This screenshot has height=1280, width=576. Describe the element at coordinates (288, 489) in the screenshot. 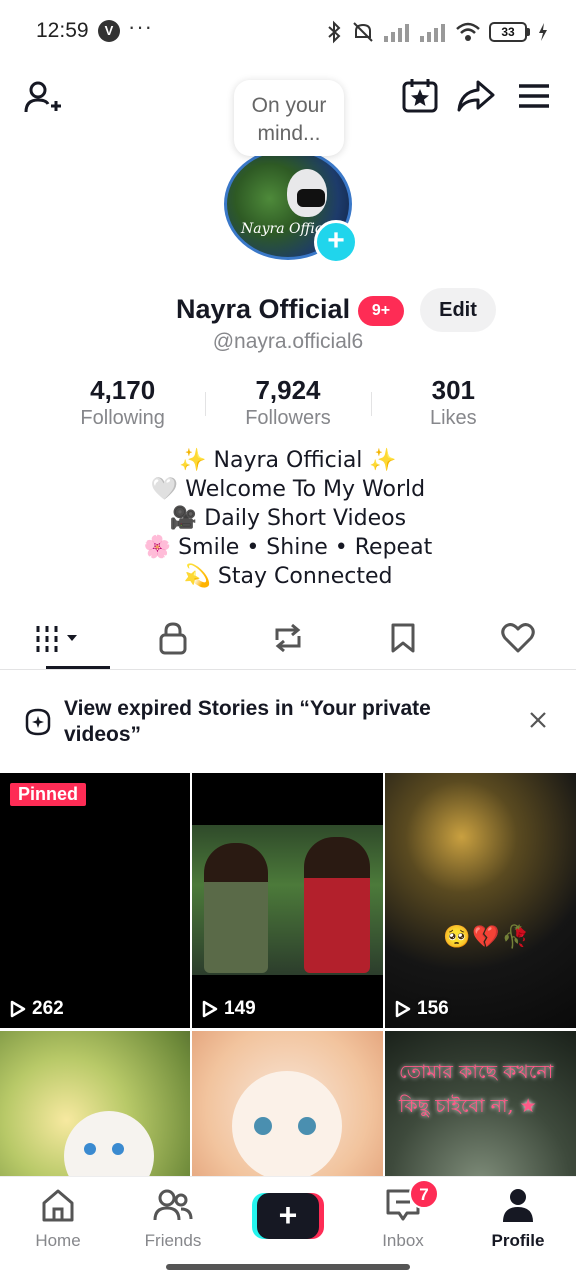

I see `bio-line: 🤍 Welcome To My World` at that location.